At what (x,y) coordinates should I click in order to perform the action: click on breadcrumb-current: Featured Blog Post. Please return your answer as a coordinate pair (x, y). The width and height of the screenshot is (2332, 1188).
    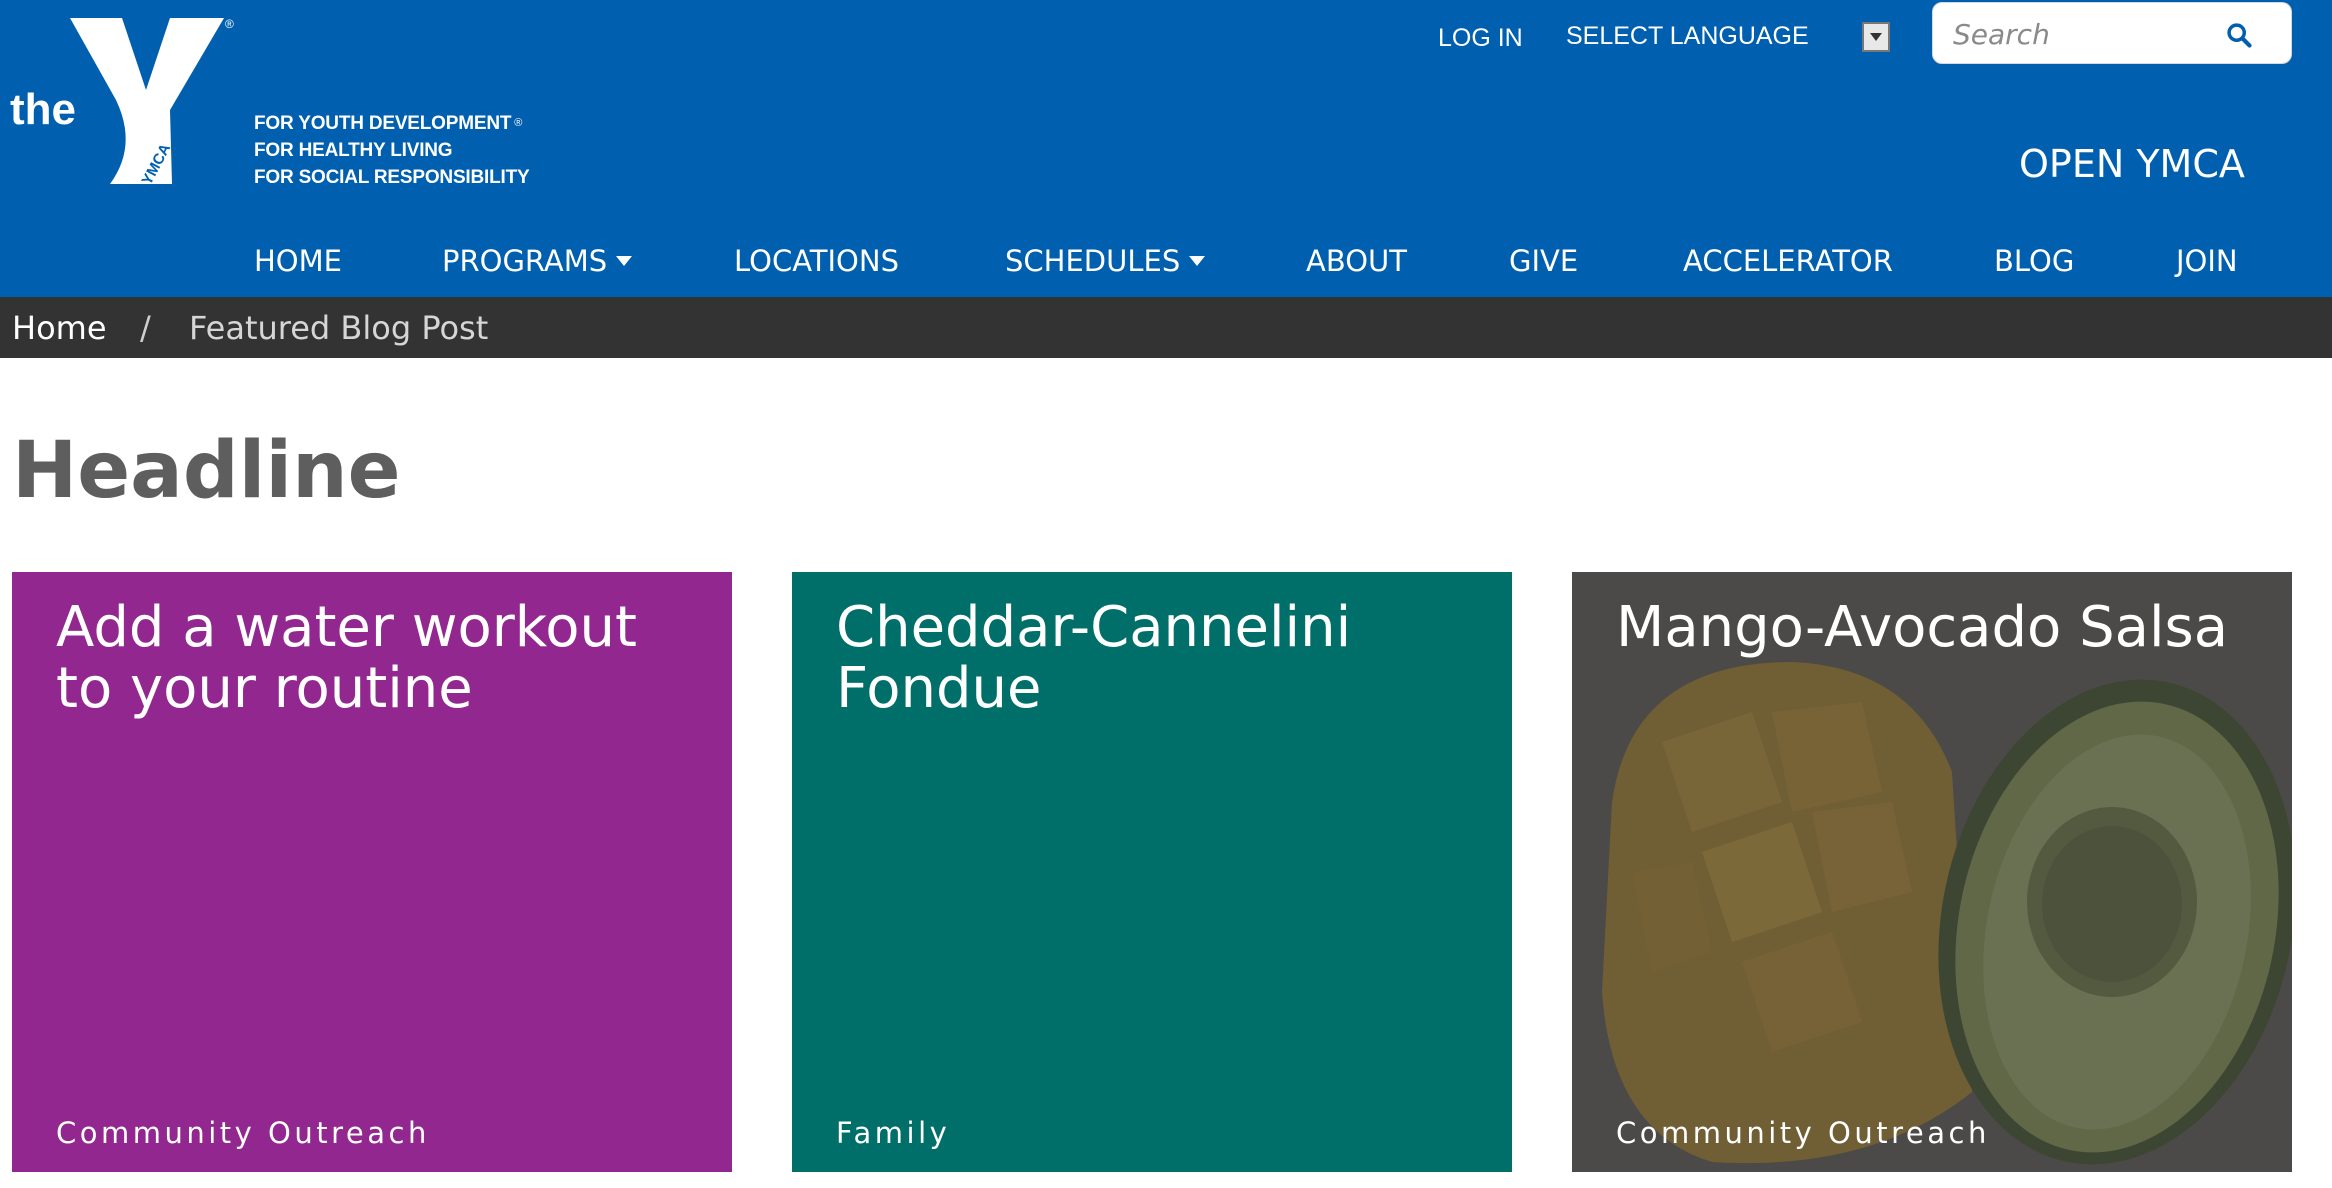
    Looking at the image, I should click on (339, 328).